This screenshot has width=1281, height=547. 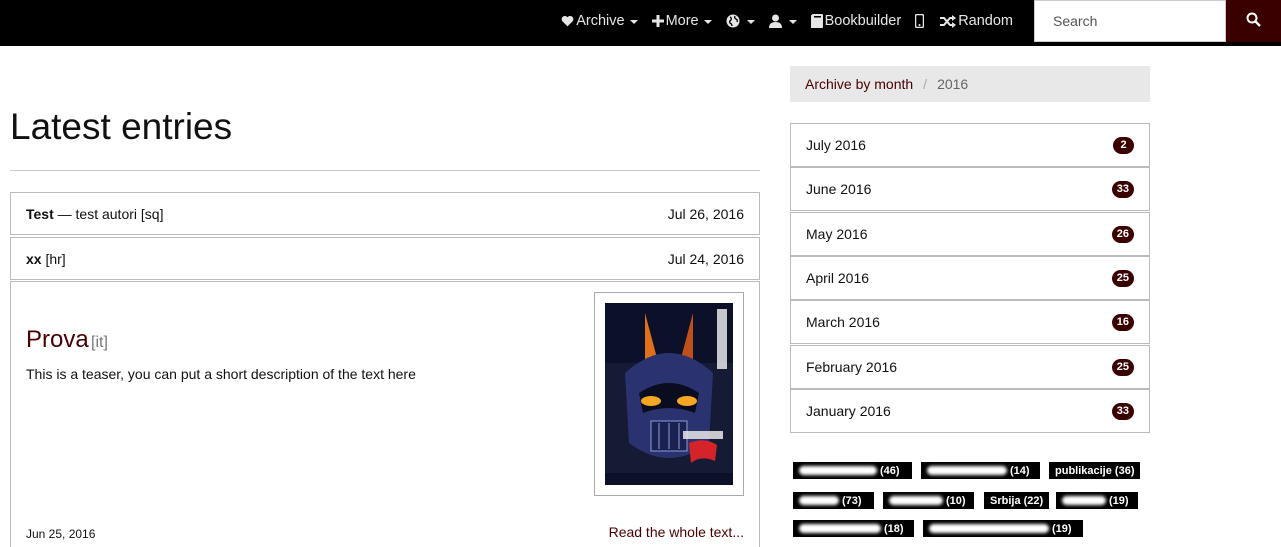 What do you see at coordinates (970, 145) in the screenshot?
I see `month-item-july: July 2016 2` at bounding box center [970, 145].